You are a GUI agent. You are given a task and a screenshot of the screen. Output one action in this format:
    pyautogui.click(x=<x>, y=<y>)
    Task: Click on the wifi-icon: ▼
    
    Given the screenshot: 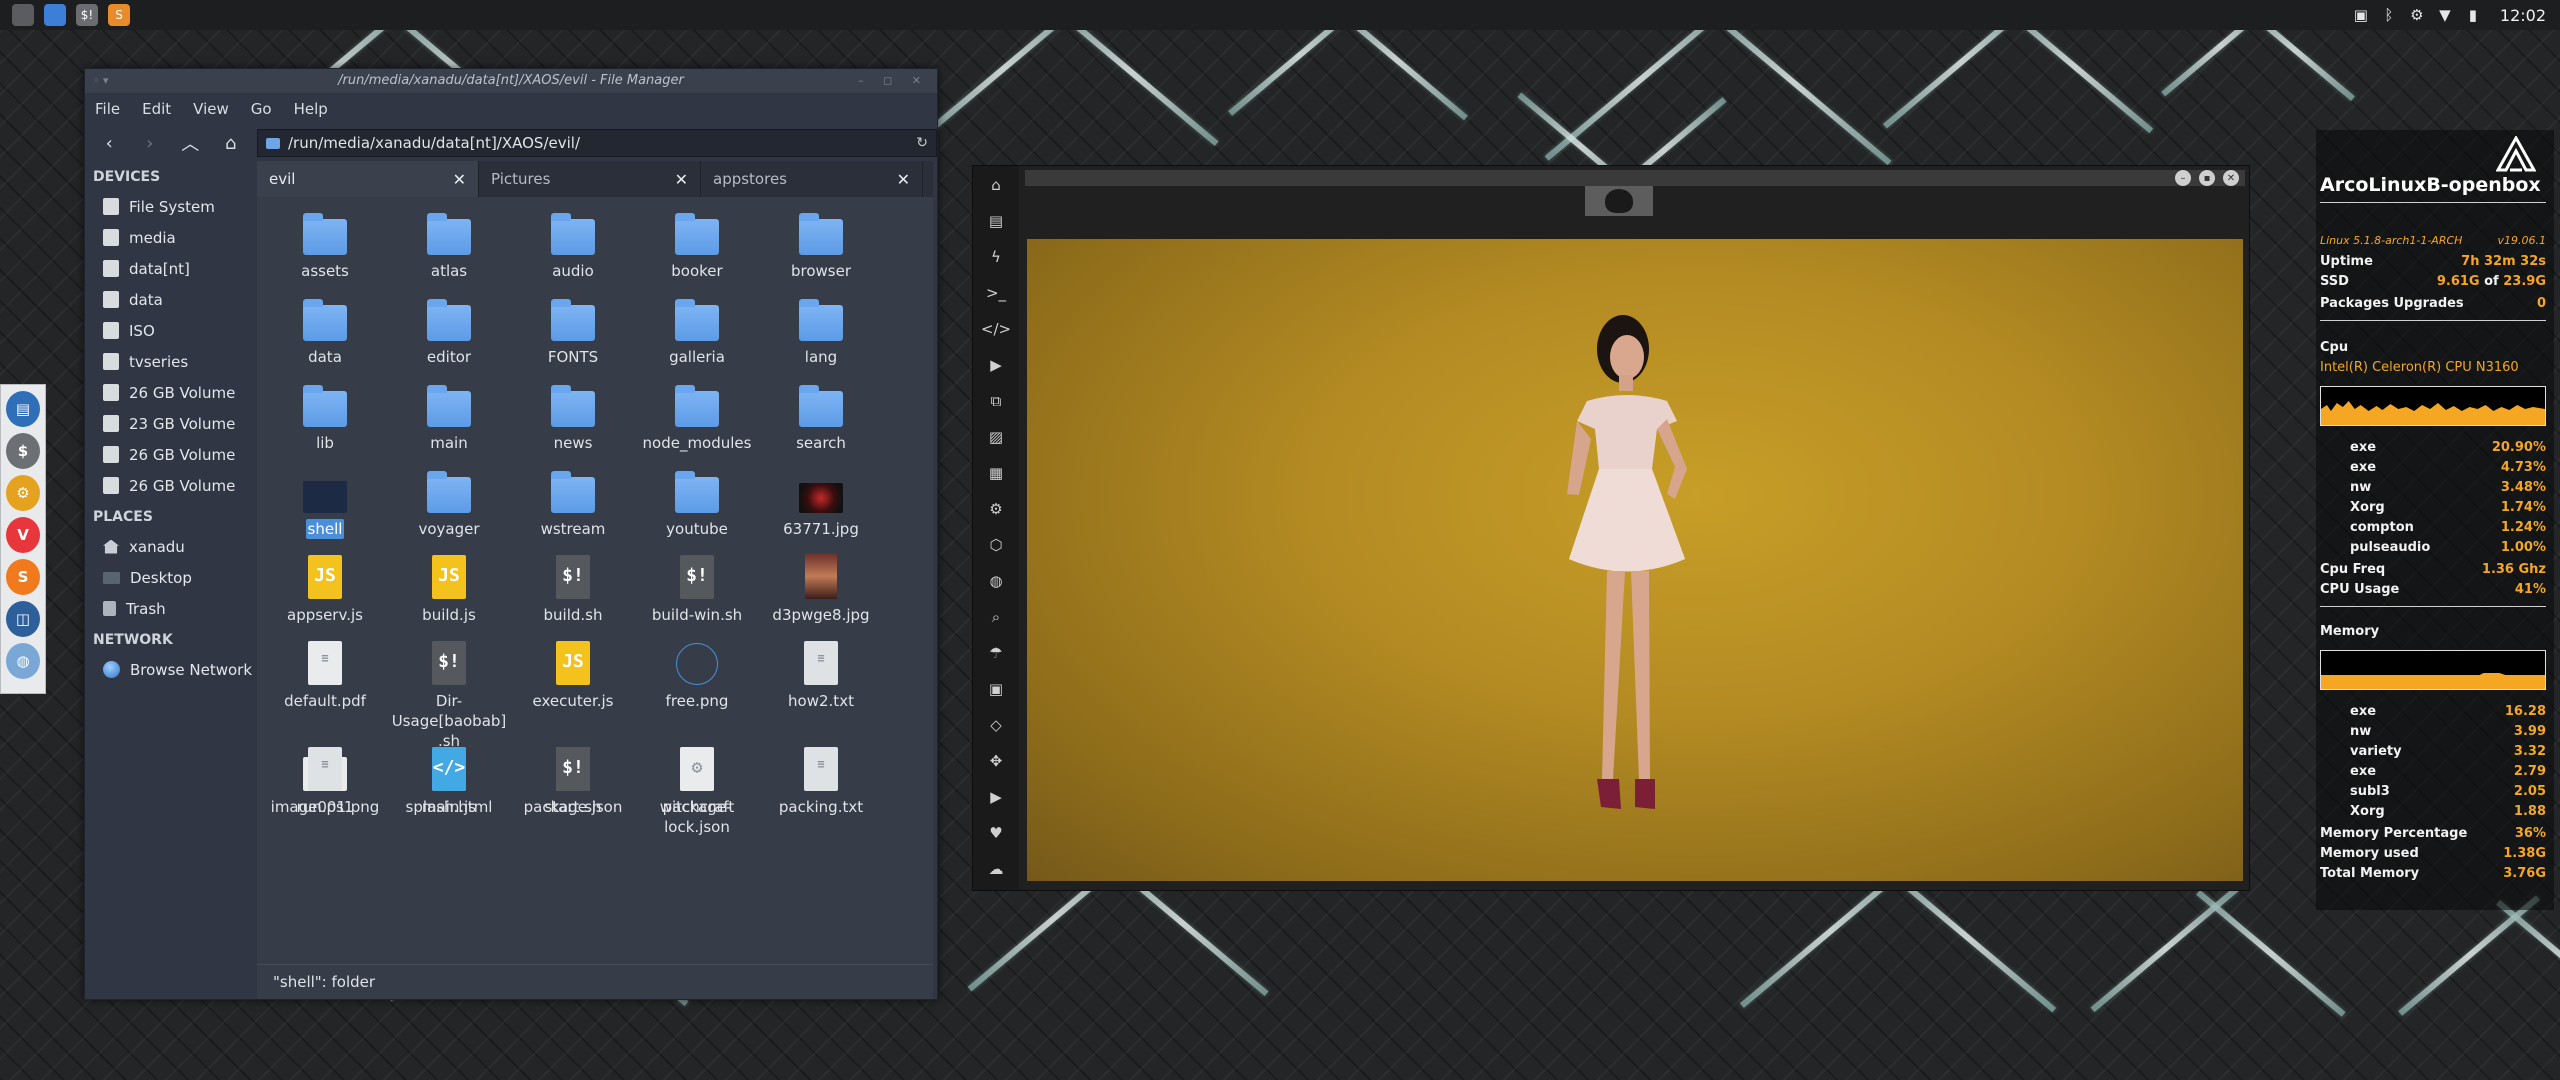 What is the action you would take?
    pyautogui.click(x=2445, y=15)
    